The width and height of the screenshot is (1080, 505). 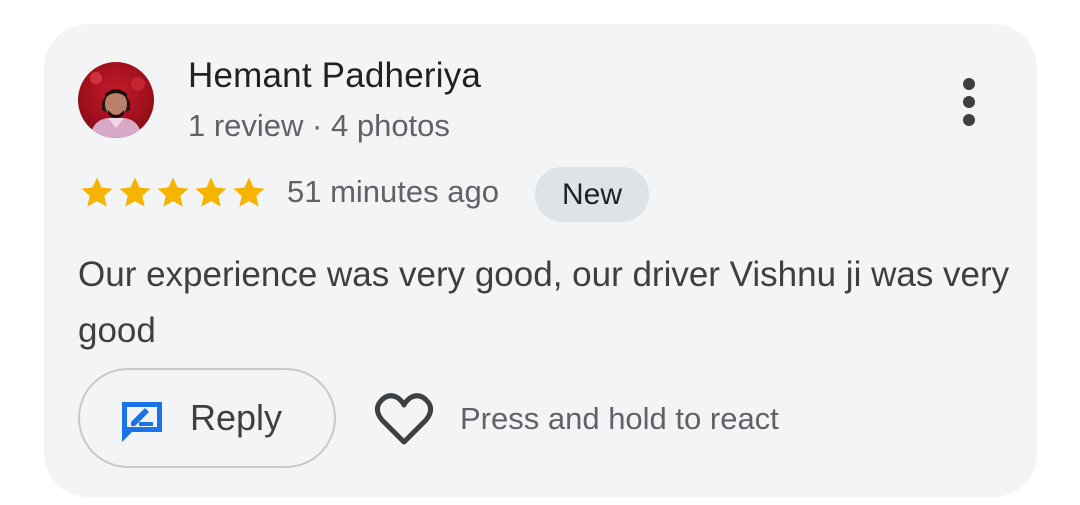 What do you see at coordinates (619, 418) in the screenshot?
I see `react-hint: Press and hold to react` at bounding box center [619, 418].